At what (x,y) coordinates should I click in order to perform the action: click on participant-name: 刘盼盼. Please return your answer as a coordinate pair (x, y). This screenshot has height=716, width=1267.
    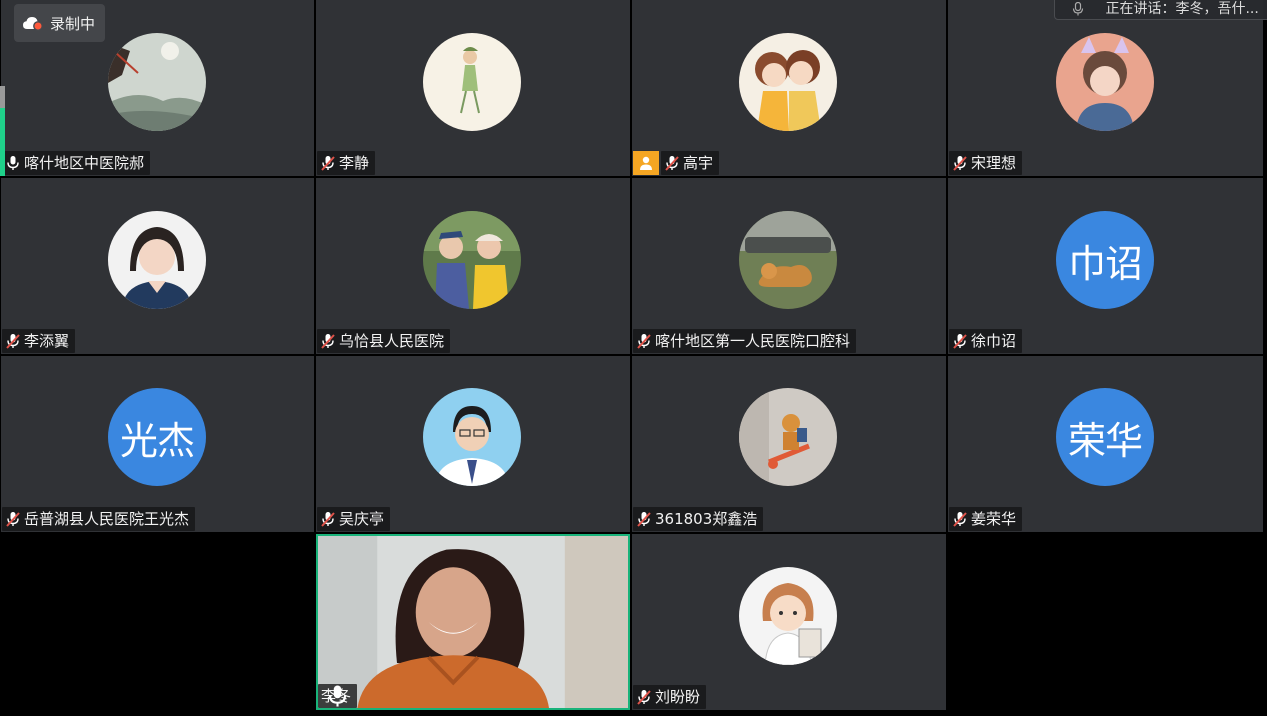
    Looking at the image, I should click on (678, 697).